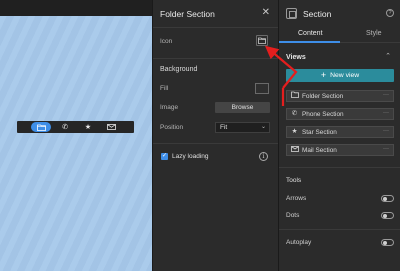 The image size is (400, 271). I want to click on view-item-star: ★ Star Section ···, so click(340, 132).